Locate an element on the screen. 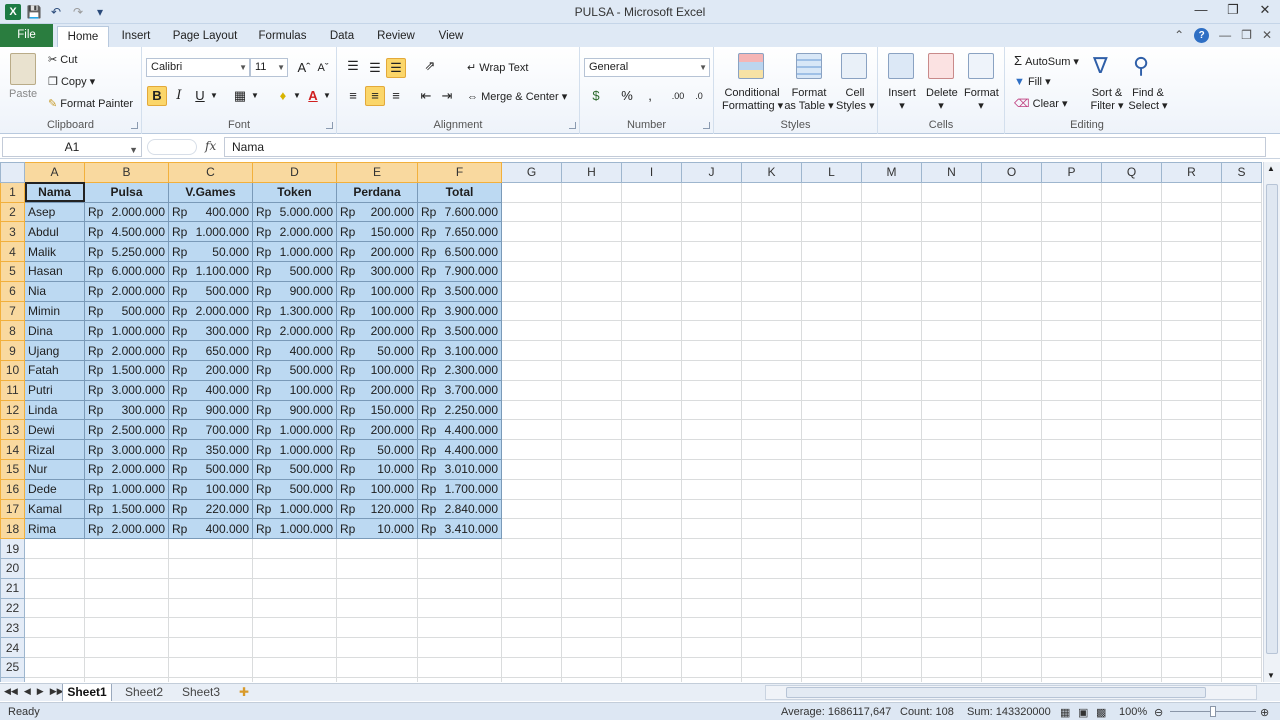 This screenshot has height=720, width=1280. decrease-decimal-icon: .0 is located at coordinates (699, 96).